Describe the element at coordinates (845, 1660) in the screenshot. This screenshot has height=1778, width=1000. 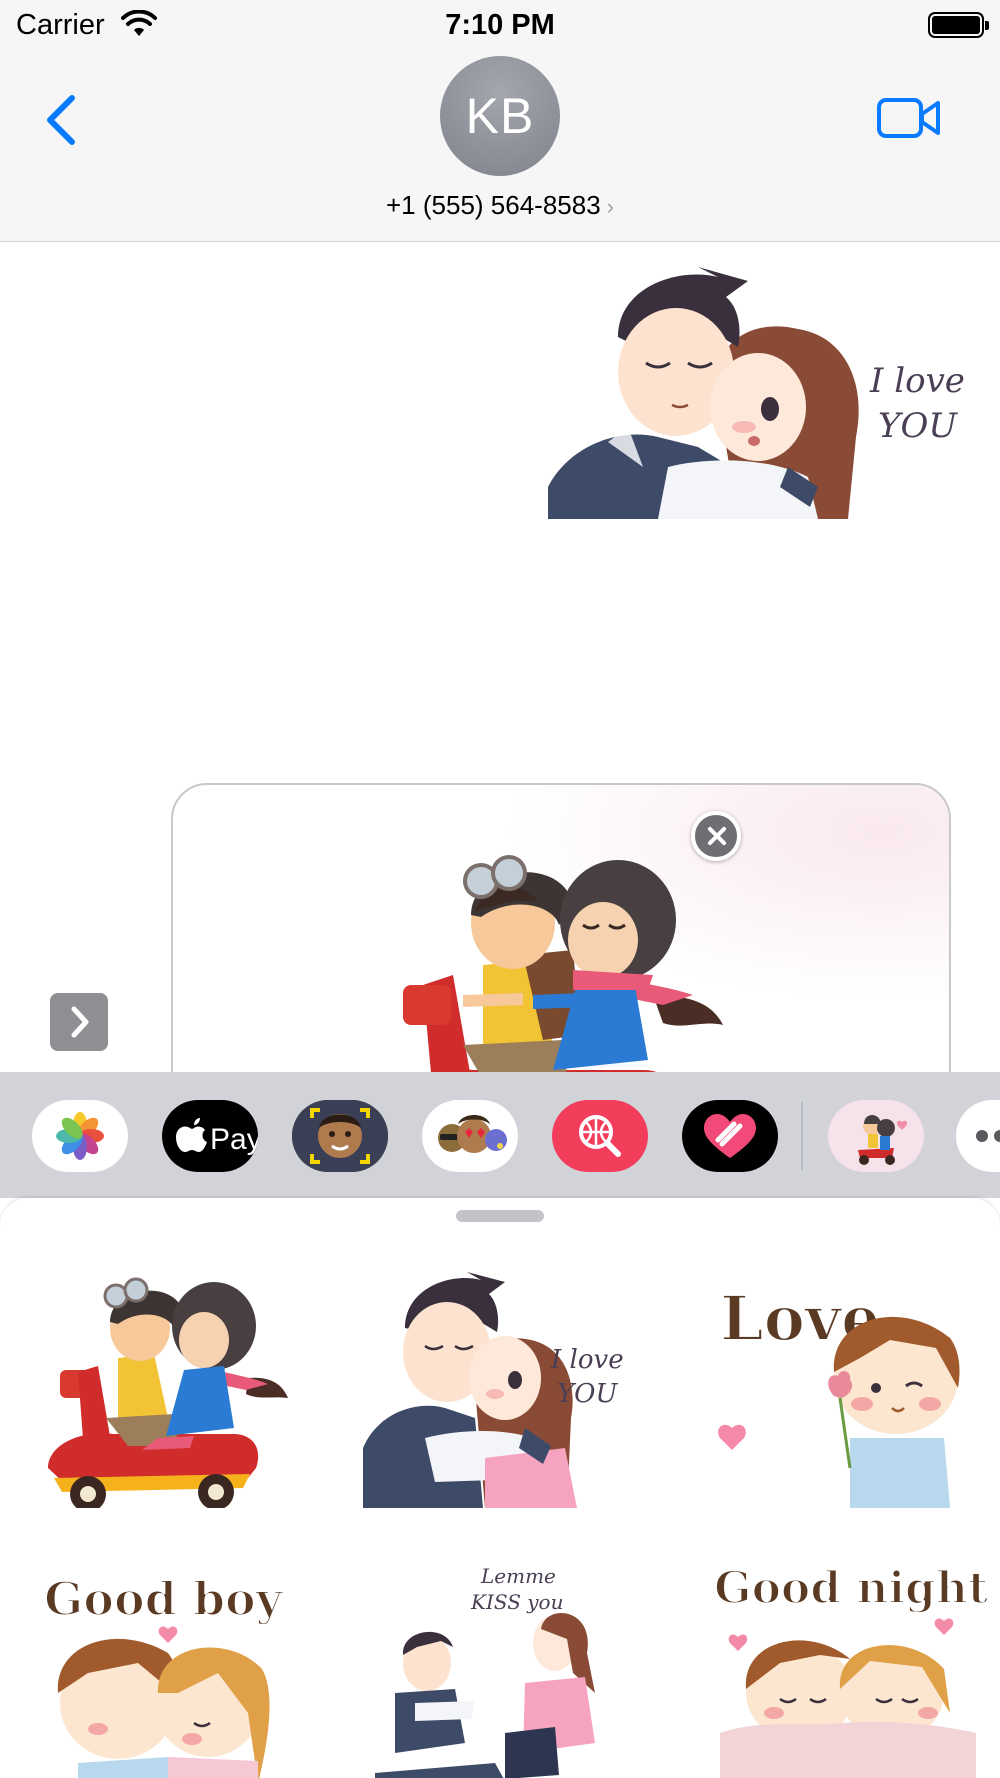
I see `sticker-good-night: Good night` at that location.